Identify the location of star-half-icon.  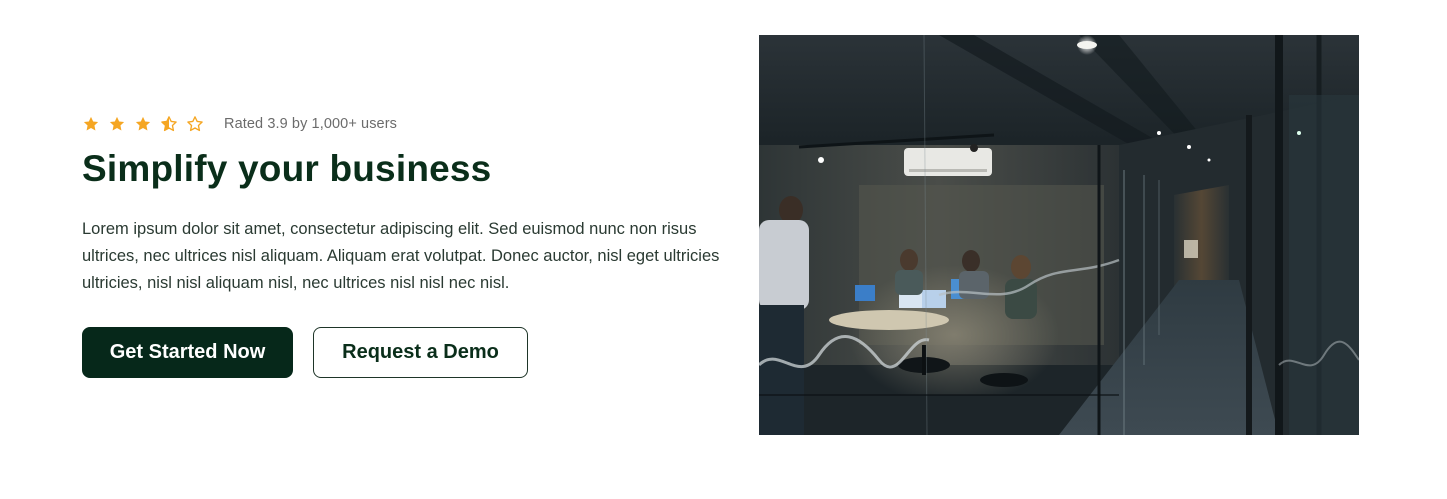
(169, 124).